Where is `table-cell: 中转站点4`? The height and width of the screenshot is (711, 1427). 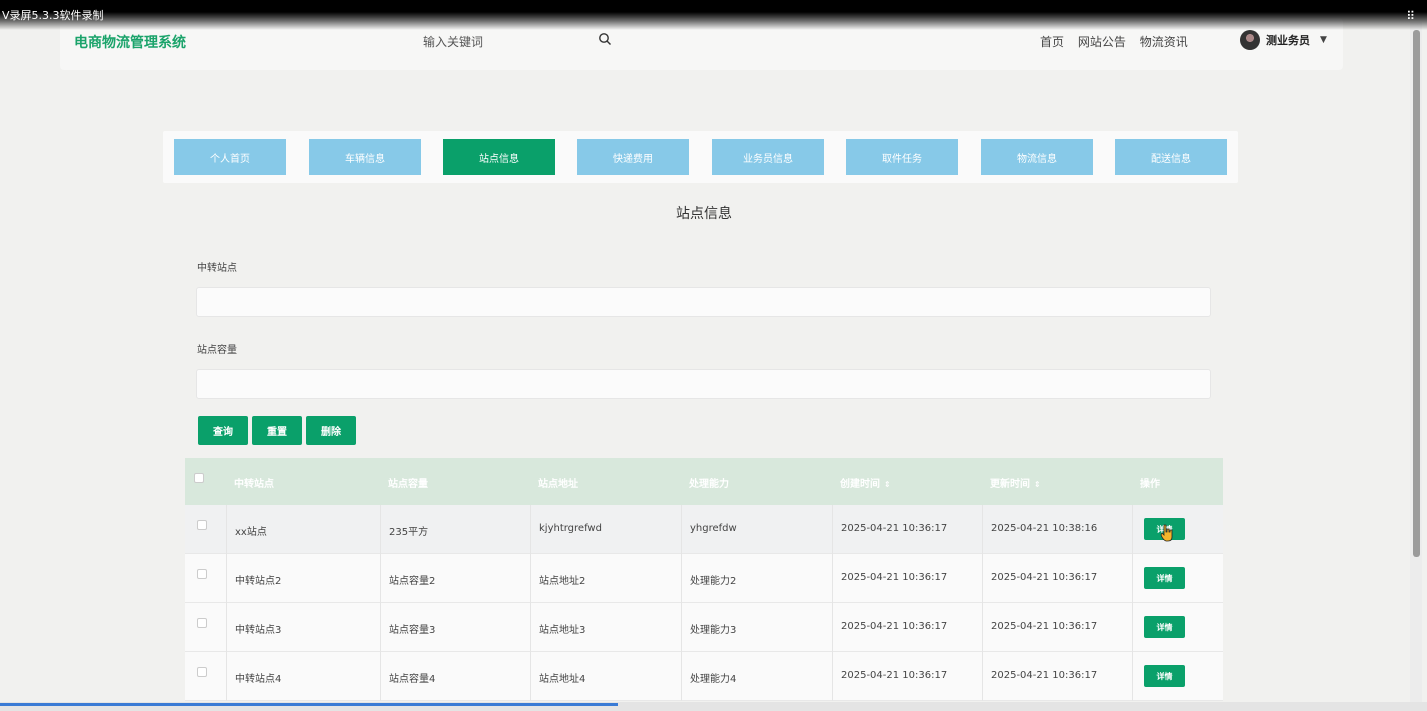 table-cell: 中转站点4 is located at coordinates (303, 676).